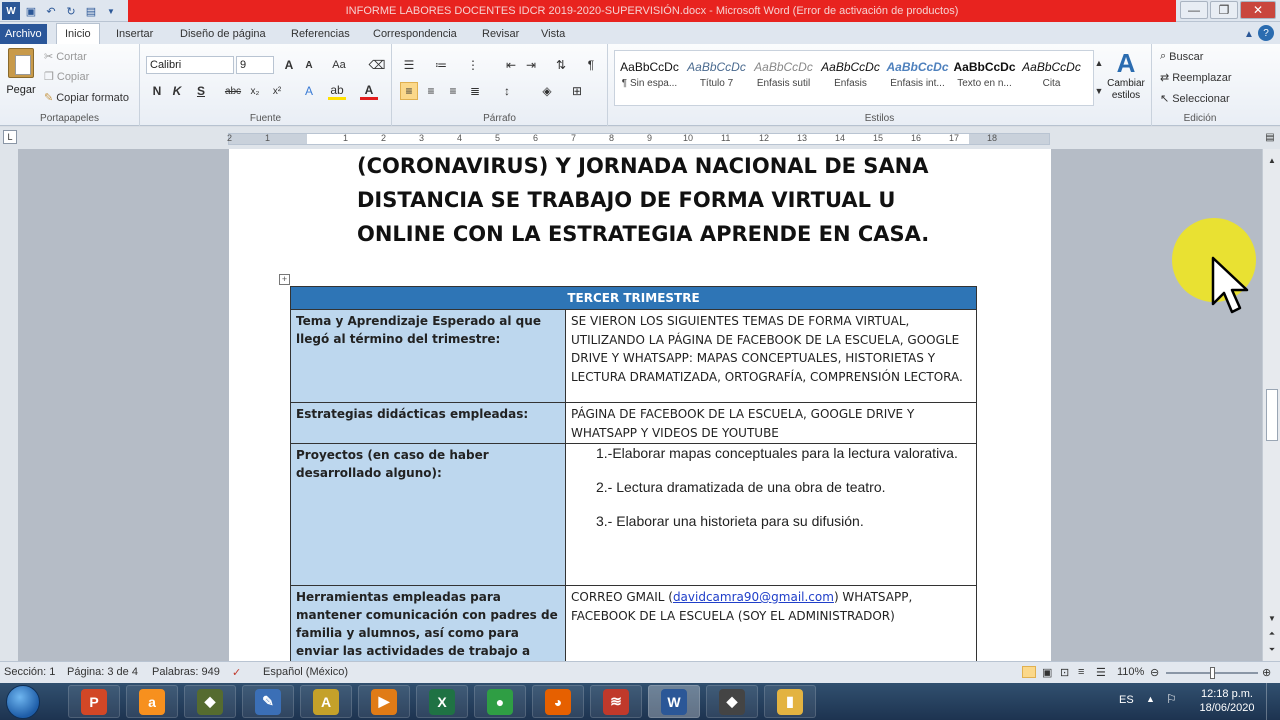  Describe the element at coordinates (453, 91) in the screenshot. I see `align-right-icon: ≡` at that location.